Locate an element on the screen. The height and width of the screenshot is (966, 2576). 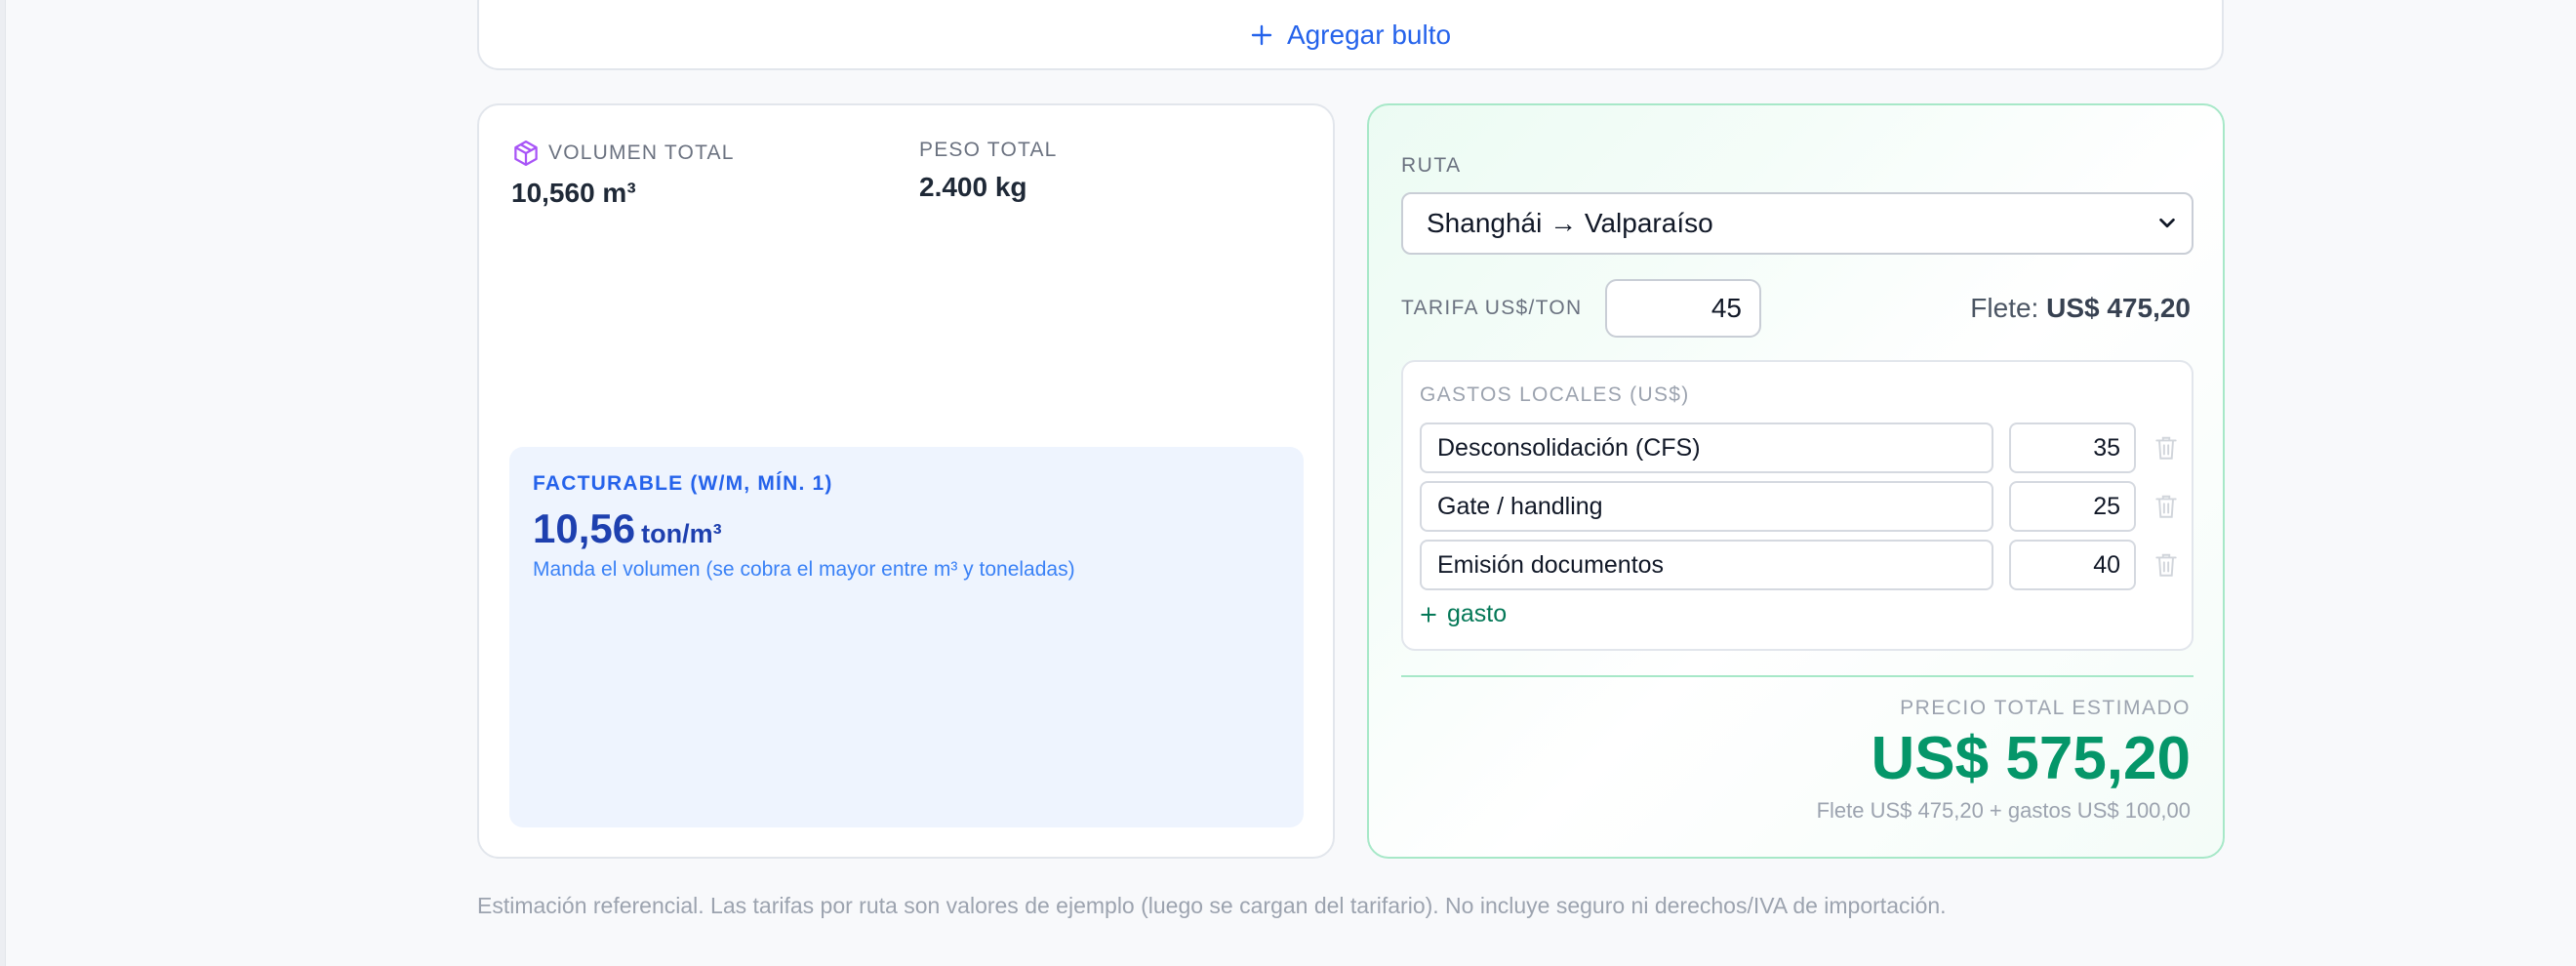
local-fees-title: GASTOS LOCALES (US$) is located at coordinates (1555, 394).